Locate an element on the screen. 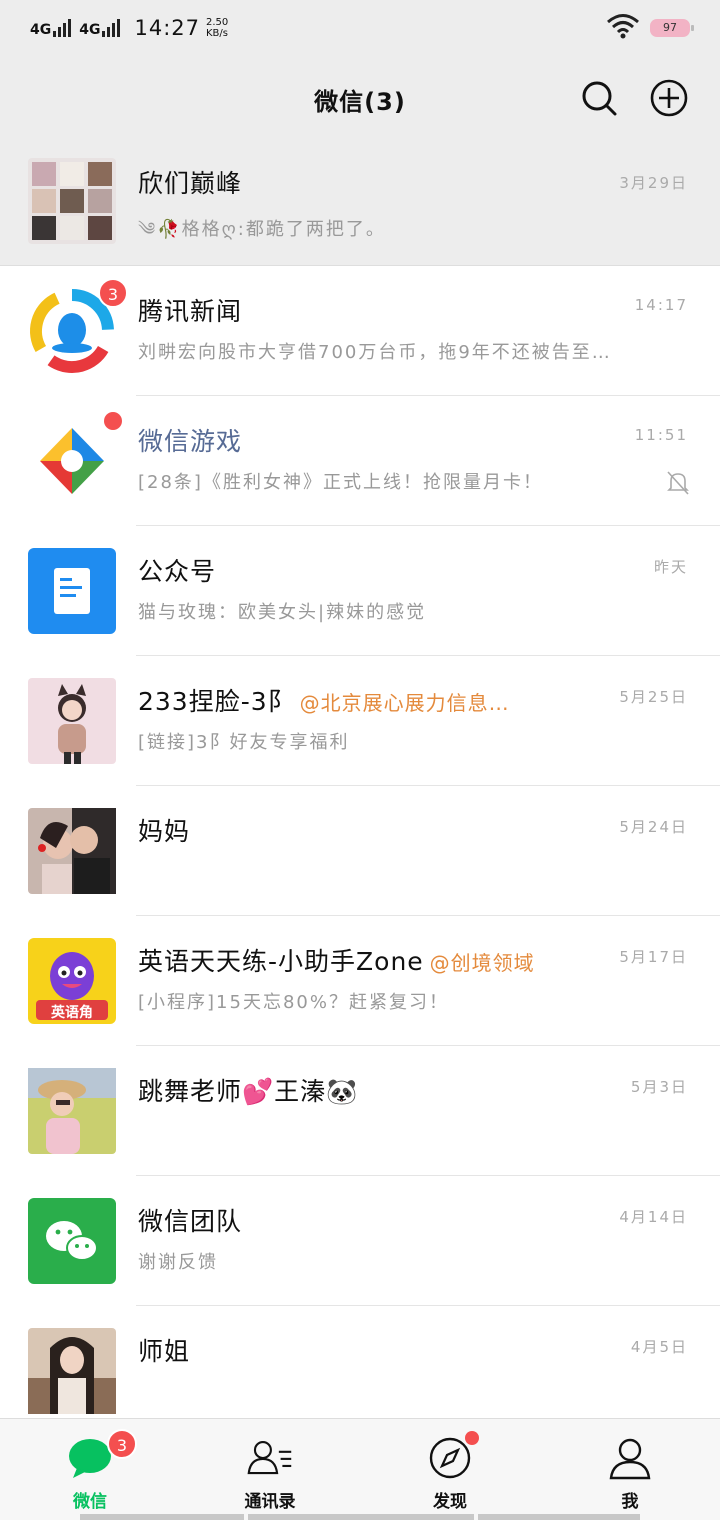 The width and height of the screenshot is (720, 1520). add-button is located at coordinates (669, 98).